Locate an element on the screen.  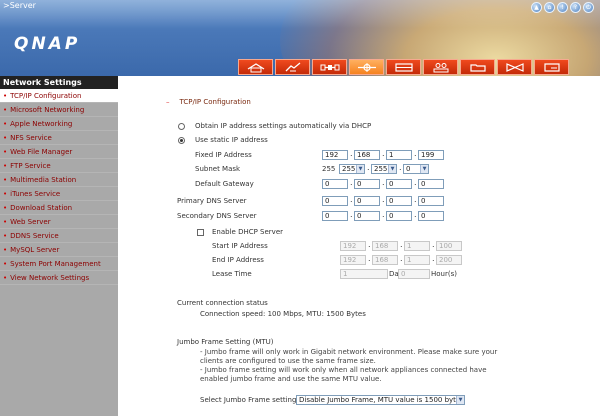
lease-hours-input: 0 is located at coordinates (414, 274).